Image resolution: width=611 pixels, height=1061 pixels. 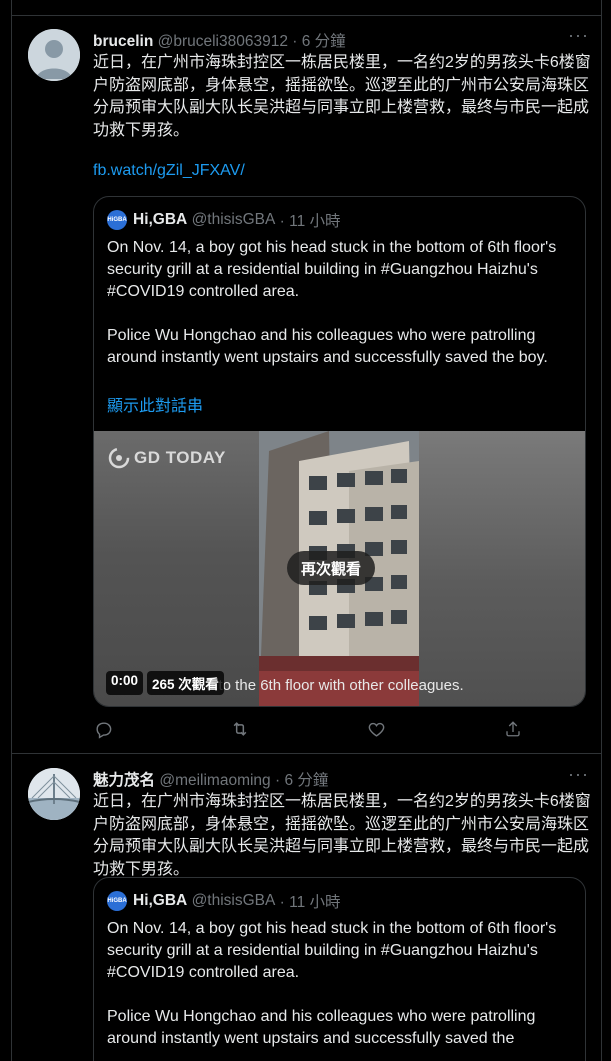 What do you see at coordinates (124, 780) in the screenshot?
I see `display-name: 魅力茂名` at bounding box center [124, 780].